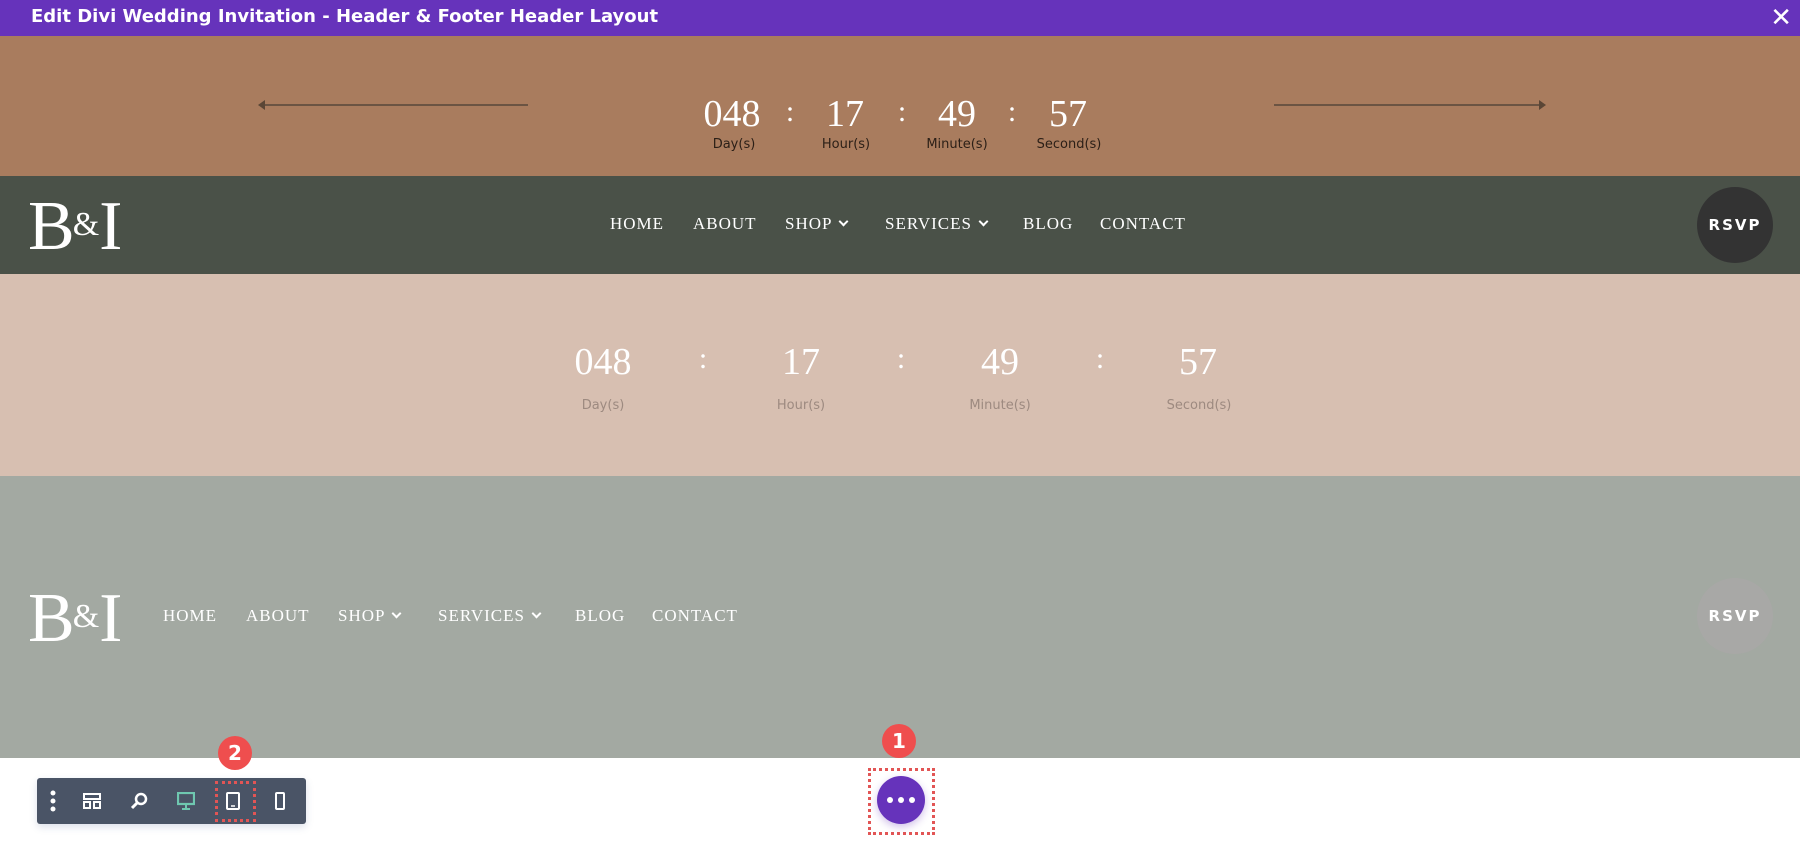  I want to click on wireframe-icon, so click(92, 801).